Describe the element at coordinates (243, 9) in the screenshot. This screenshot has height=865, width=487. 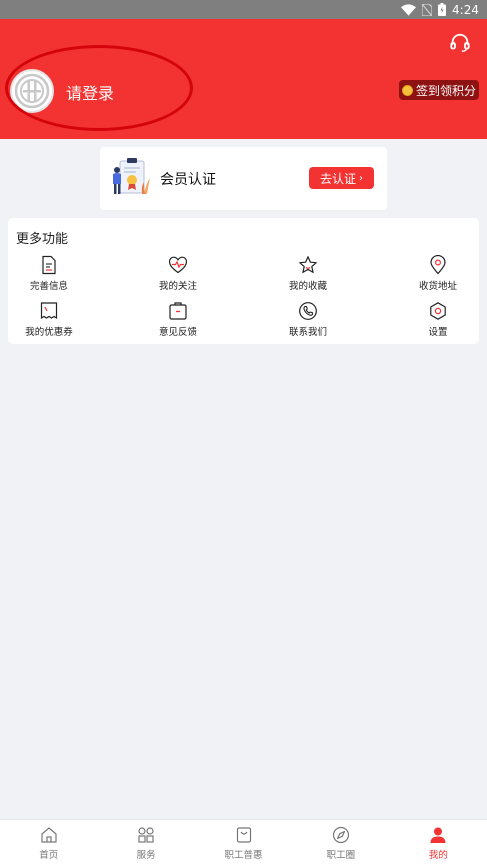
I see `status-bar: 4:24` at that location.